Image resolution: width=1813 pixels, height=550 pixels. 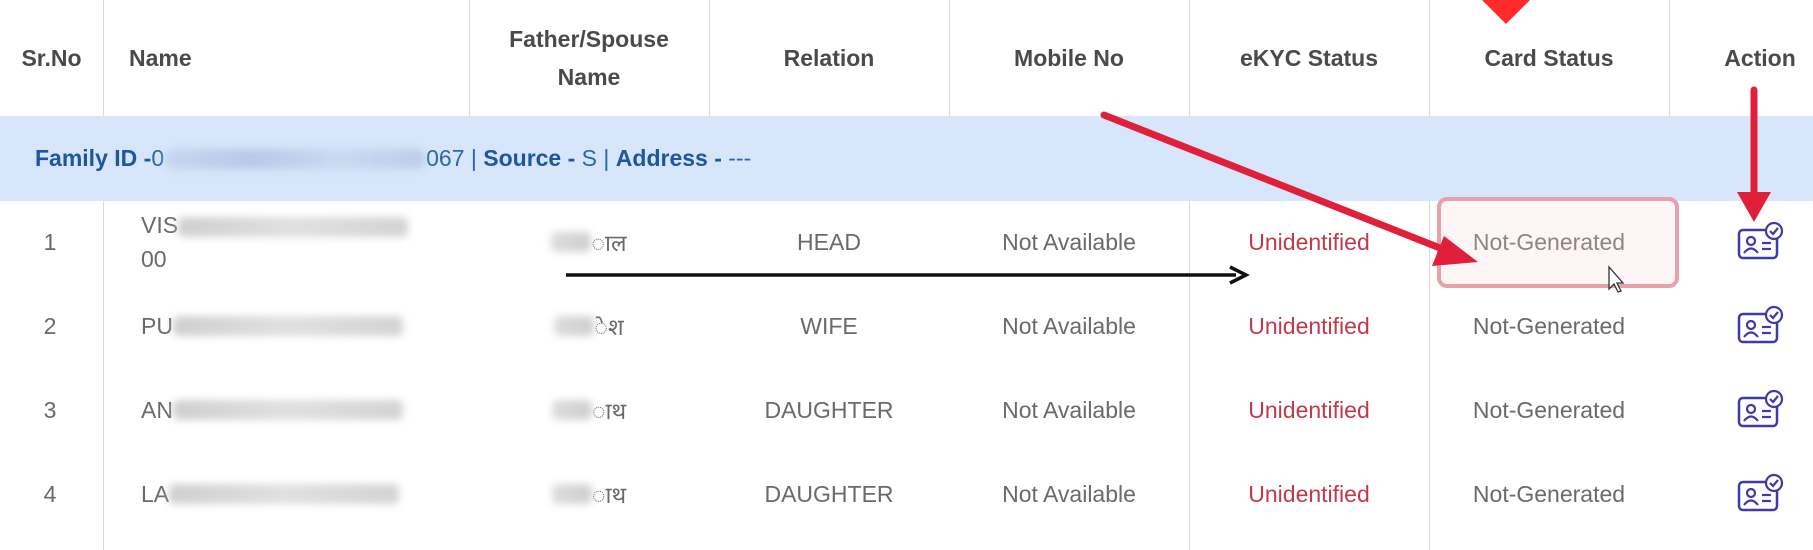 I want to click on name-prefix: PU, so click(x=157, y=326).